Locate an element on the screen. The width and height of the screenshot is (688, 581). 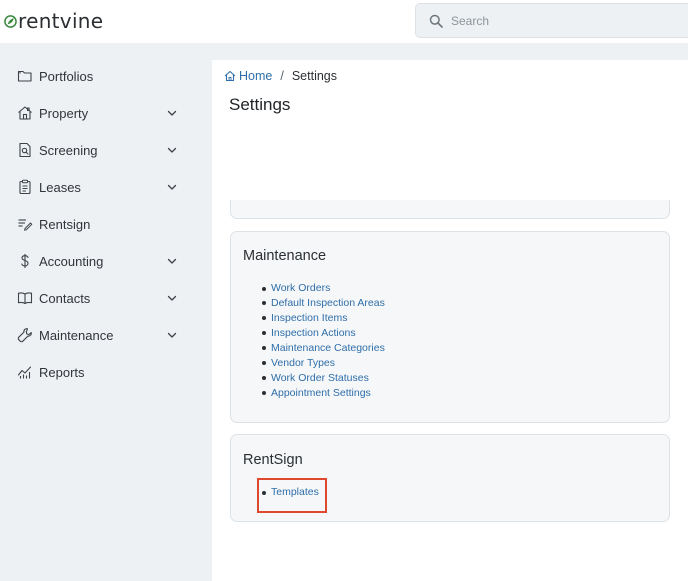
list-item: Maintenance Categories is located at coordinates (314, 348).